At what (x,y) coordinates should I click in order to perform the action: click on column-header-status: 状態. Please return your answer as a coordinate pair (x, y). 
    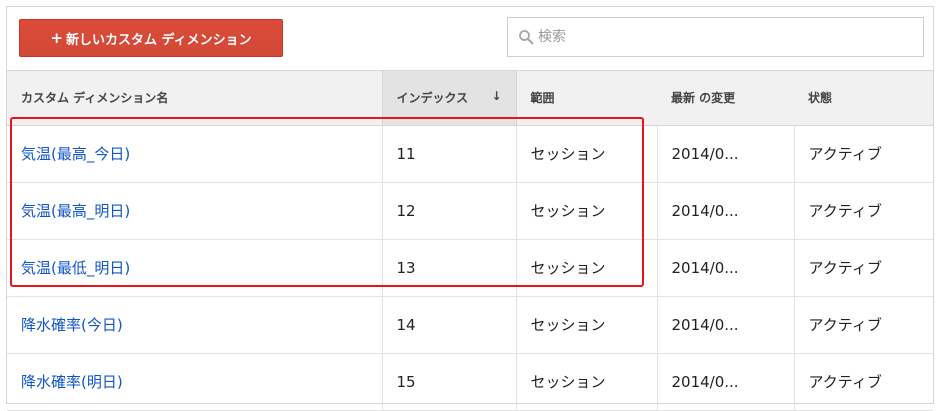
    Looking at the image, I should click on (863, 98).